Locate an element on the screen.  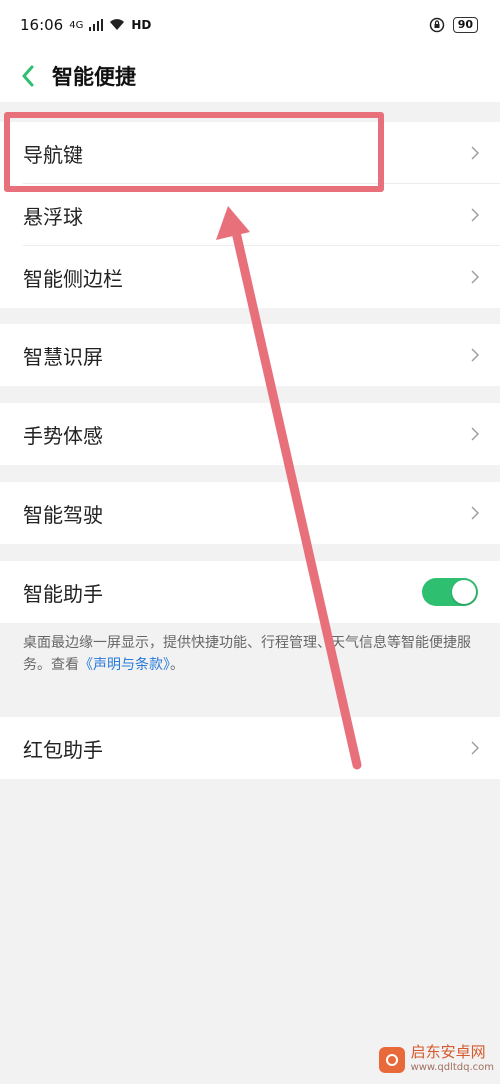
row-red-packet-assistant: 红包助手 is located at coordinates (250, 748).